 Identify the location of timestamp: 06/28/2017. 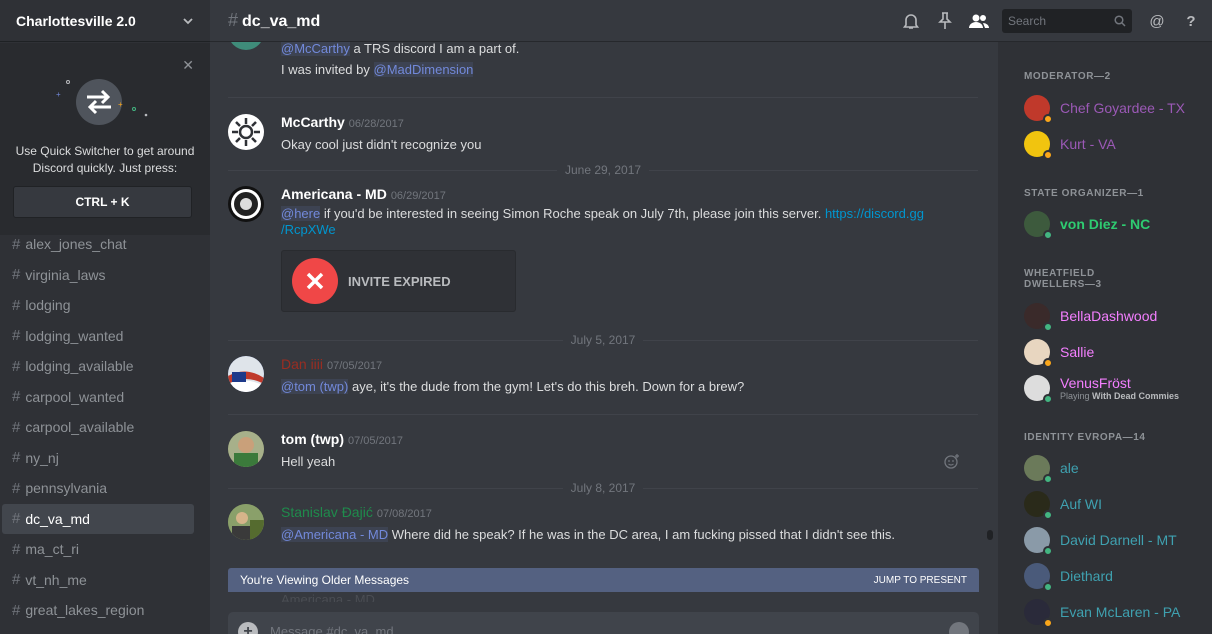
(376, 124).